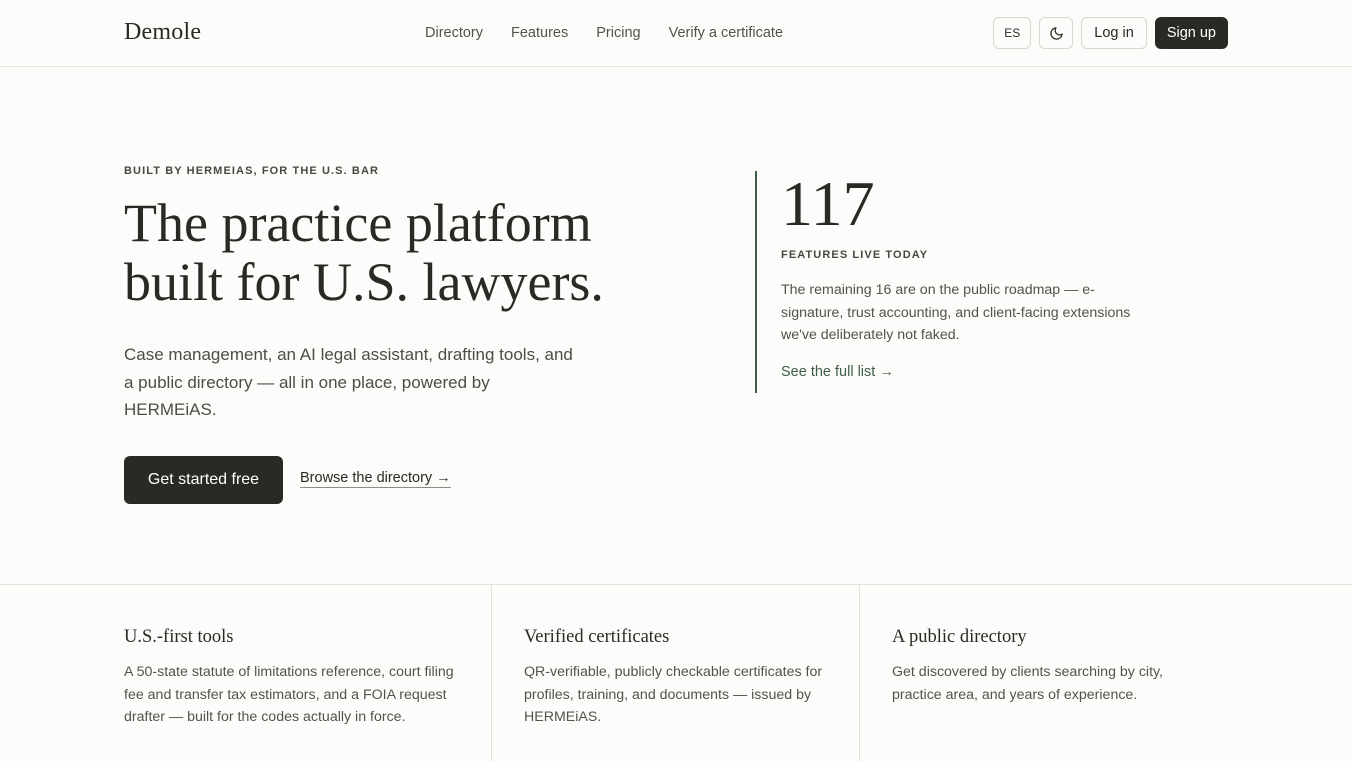 This screenshot has height=761, width=1352. Describe the element at coordinates (375, 479) in the screenshot. I see `browse-directory-link: Browse the directory →` at that location.